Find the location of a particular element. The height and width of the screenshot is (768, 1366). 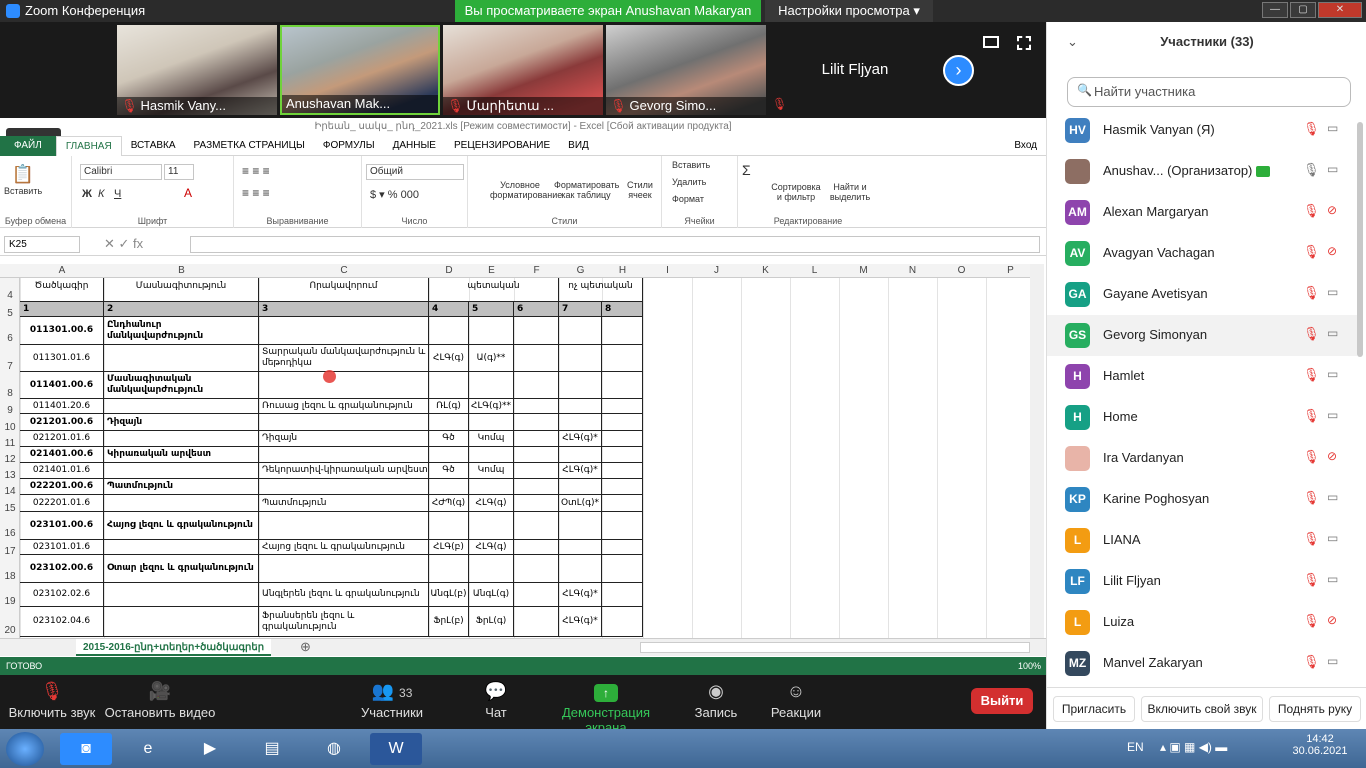

qualification-cell: Ռուսաց լեզու և գրականություն is located at coordinates (344, 406).